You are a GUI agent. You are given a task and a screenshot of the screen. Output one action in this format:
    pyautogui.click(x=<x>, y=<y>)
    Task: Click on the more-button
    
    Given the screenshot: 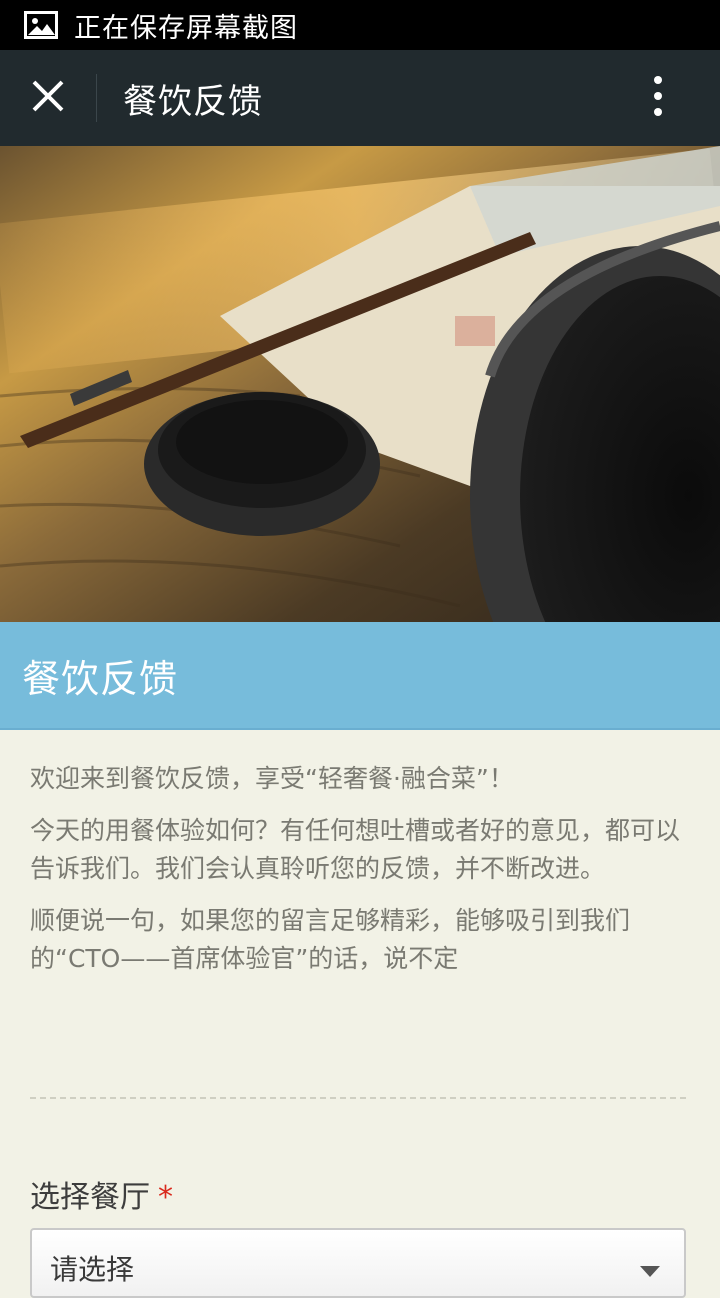 What is the action you would take?
    pyautogui.click(x=658, y=98)
    